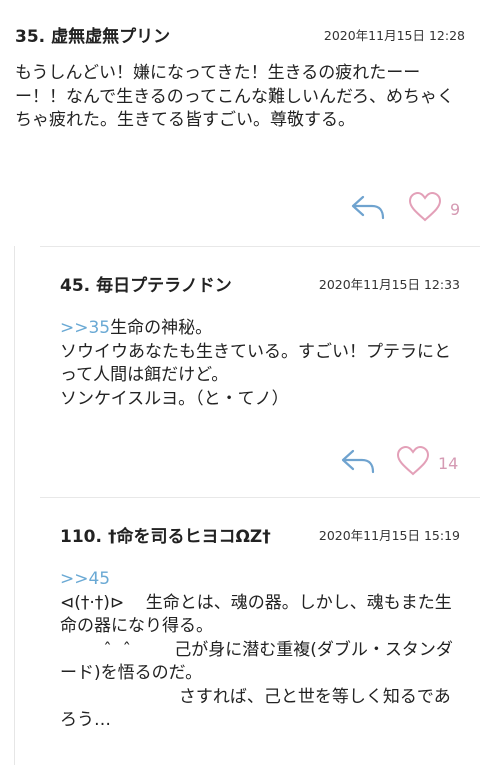 This screenshot has height=765, width=480. I want to click on reply-thread-line, so click(14, 505).